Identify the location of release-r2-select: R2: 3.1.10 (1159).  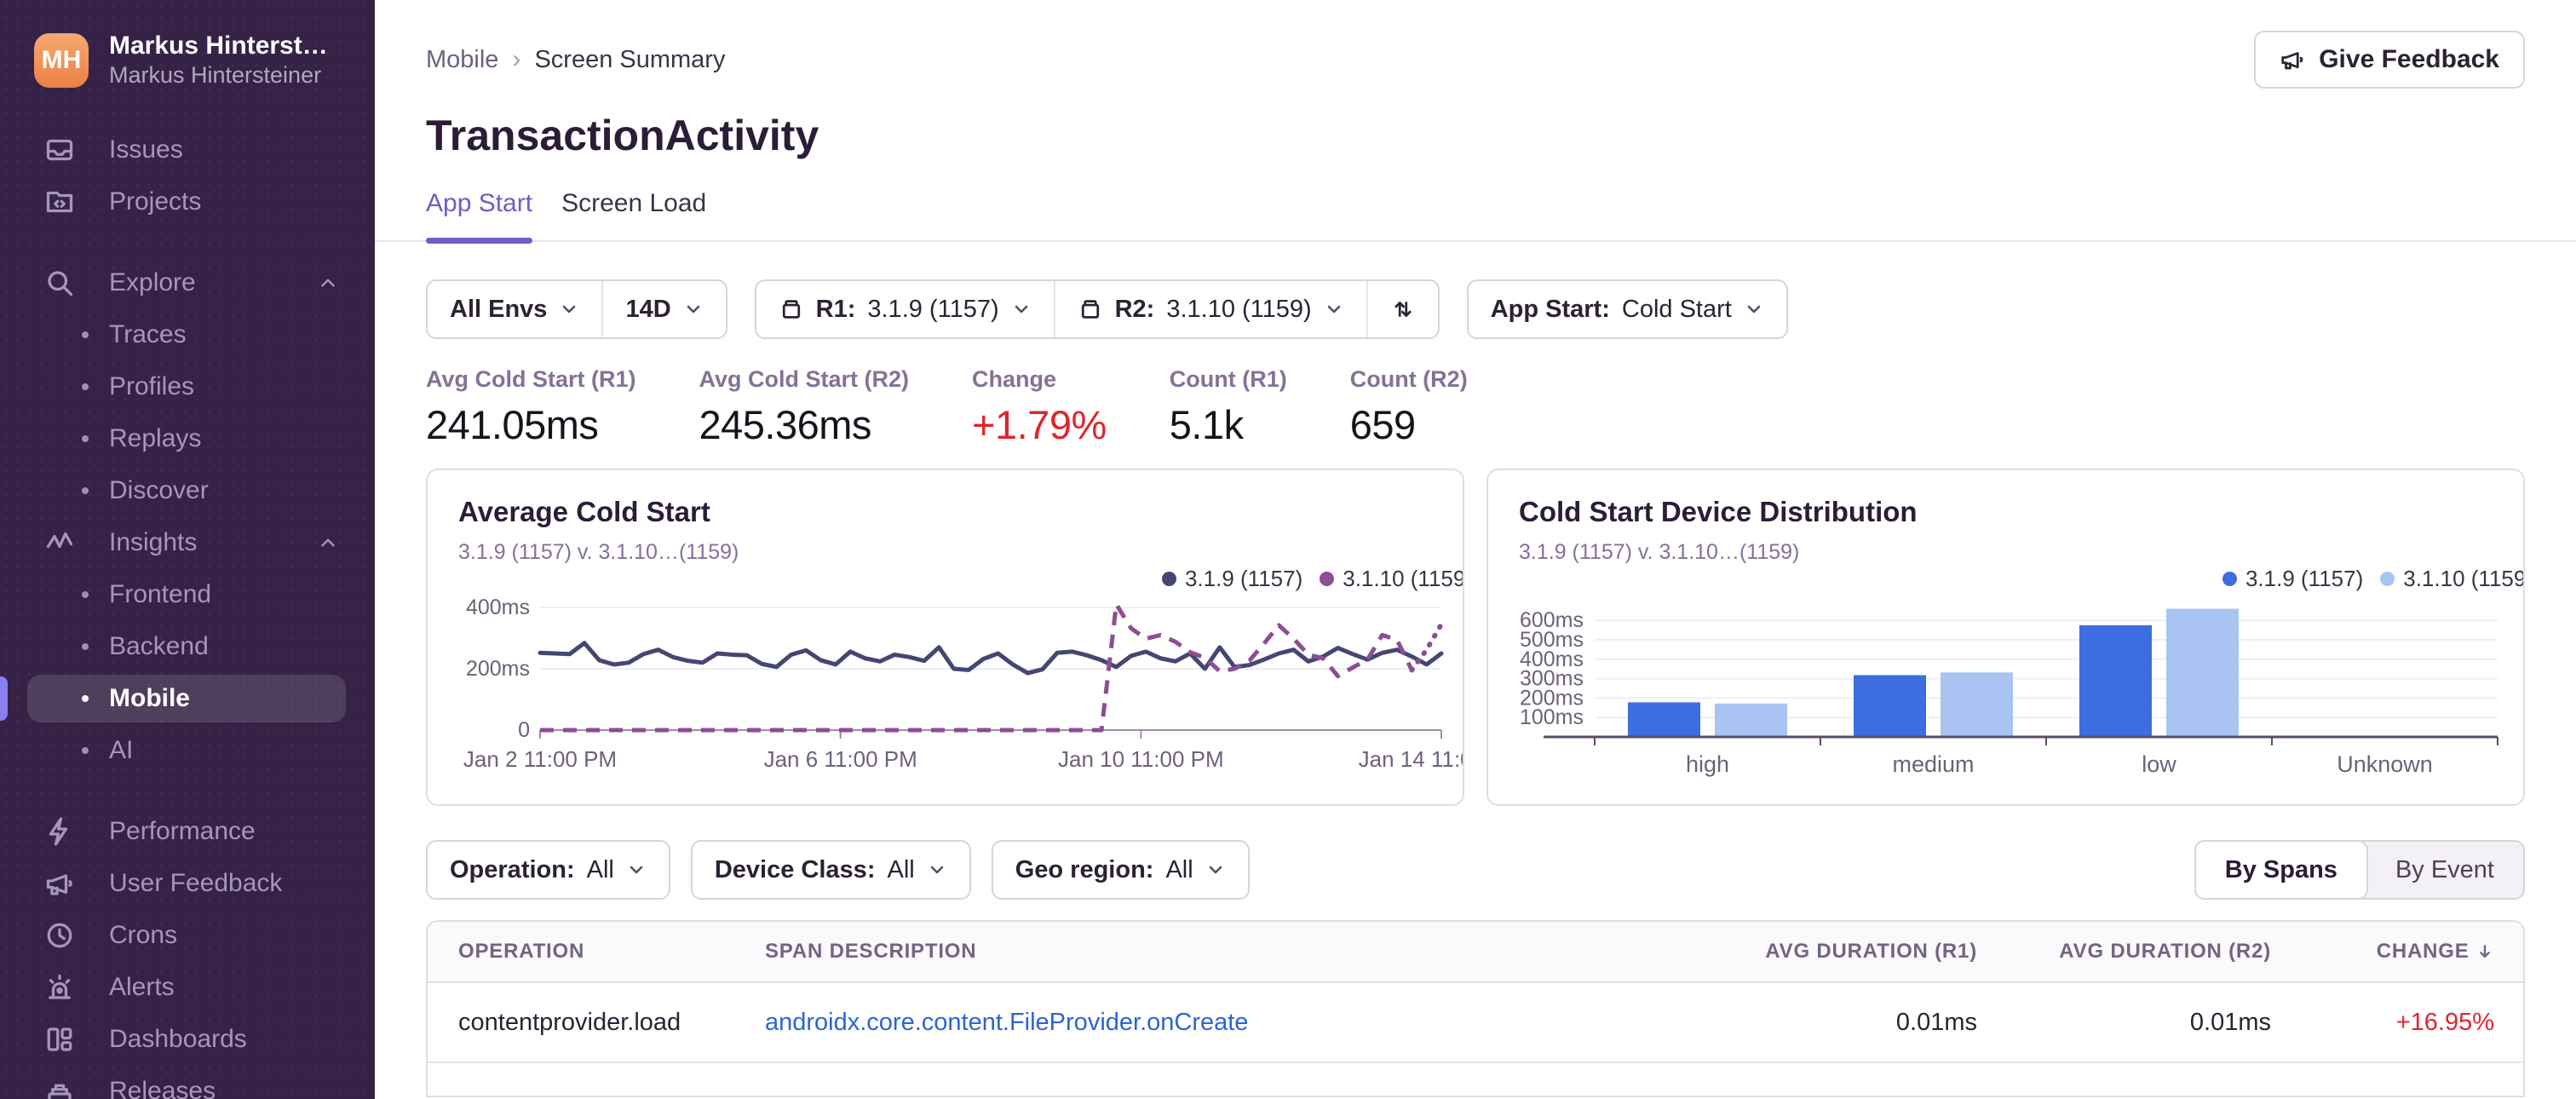
(1210, 309).